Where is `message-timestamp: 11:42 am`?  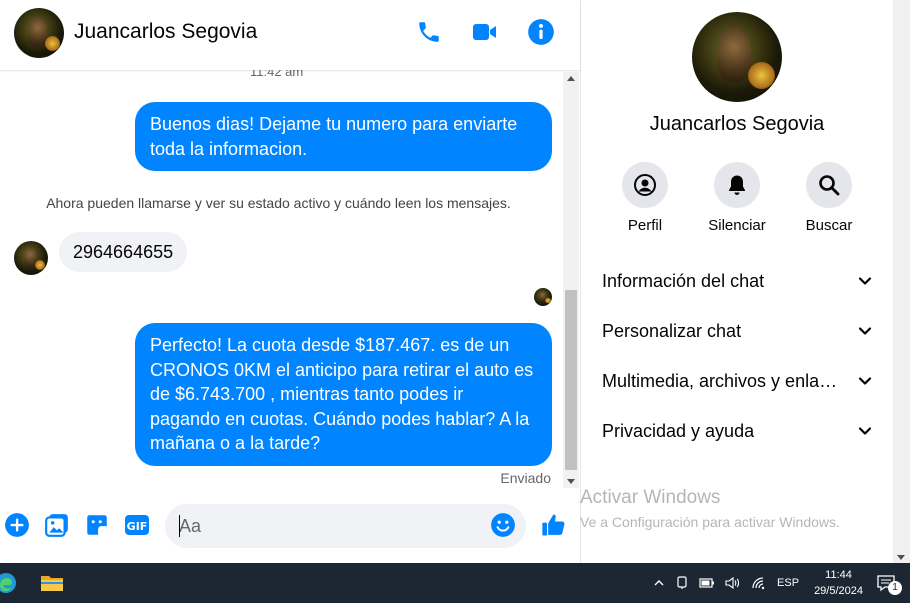 message-timestamp: 11:42 am is located at coordinates (277, 74).